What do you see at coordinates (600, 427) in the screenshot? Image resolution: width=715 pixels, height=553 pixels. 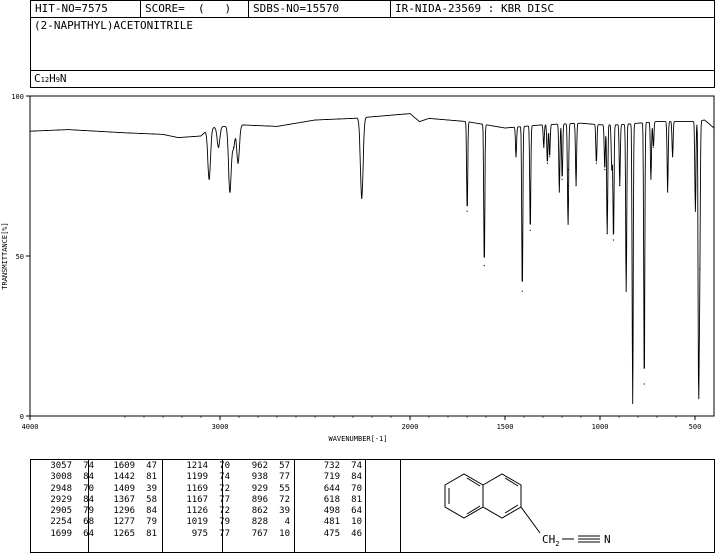 I see `x-tick-label: 1000` at bounding box center [600, 427].